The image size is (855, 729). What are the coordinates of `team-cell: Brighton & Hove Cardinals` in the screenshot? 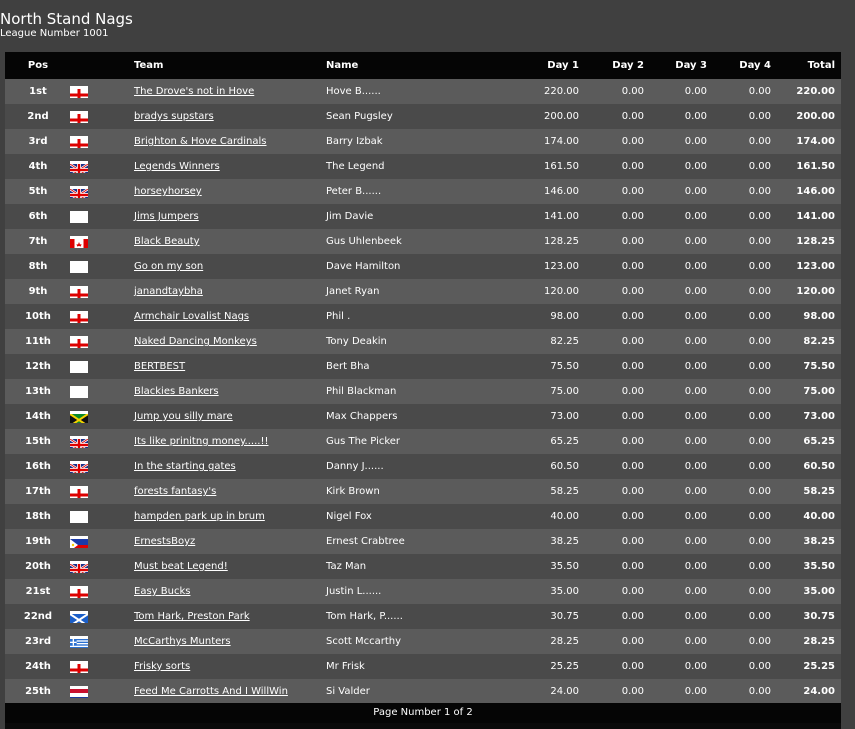 It's located at (229, 141).